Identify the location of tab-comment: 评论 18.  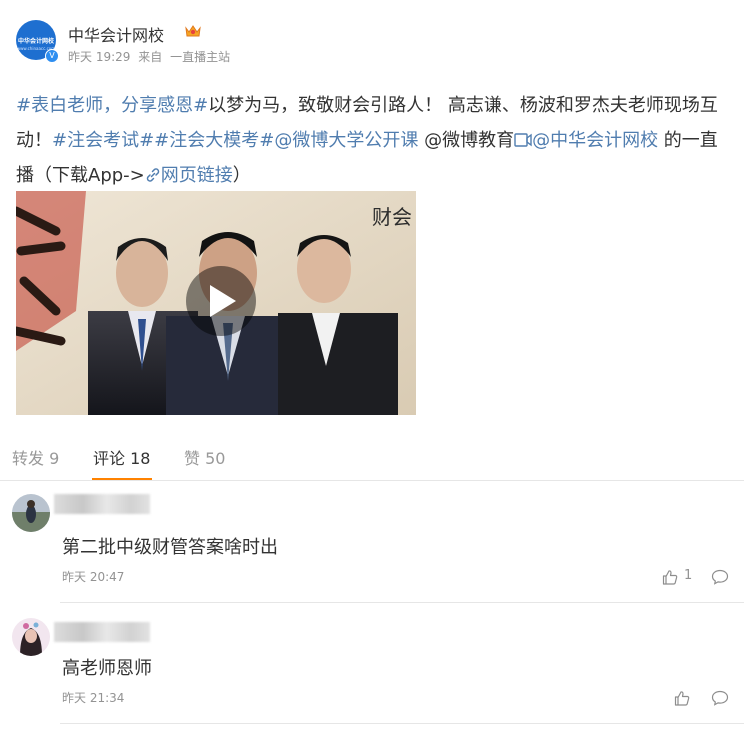
(121, 457).